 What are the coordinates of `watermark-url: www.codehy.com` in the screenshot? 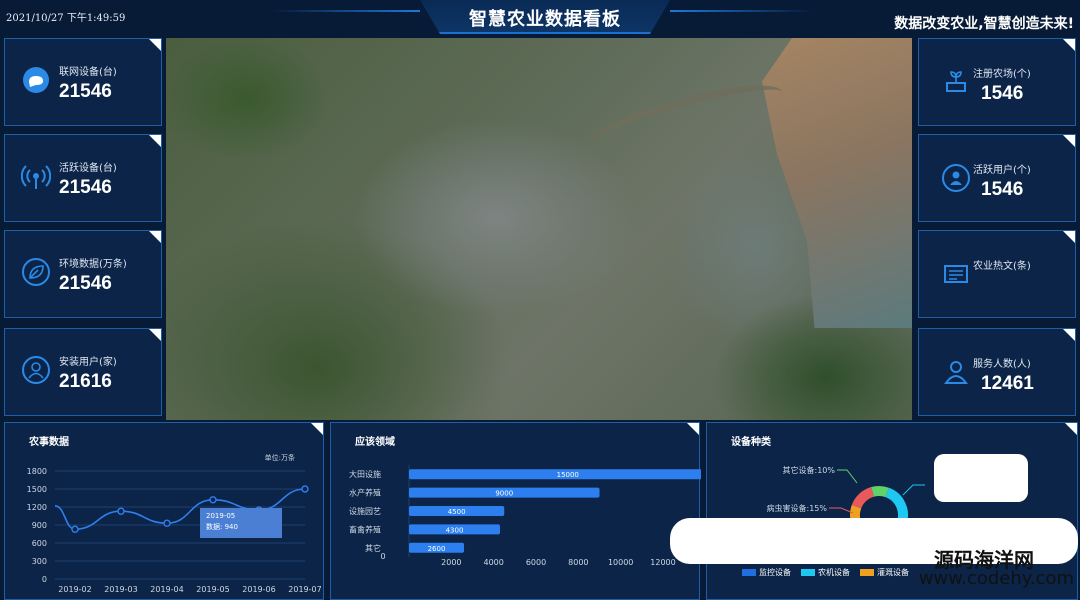 It's located at (996, 578).